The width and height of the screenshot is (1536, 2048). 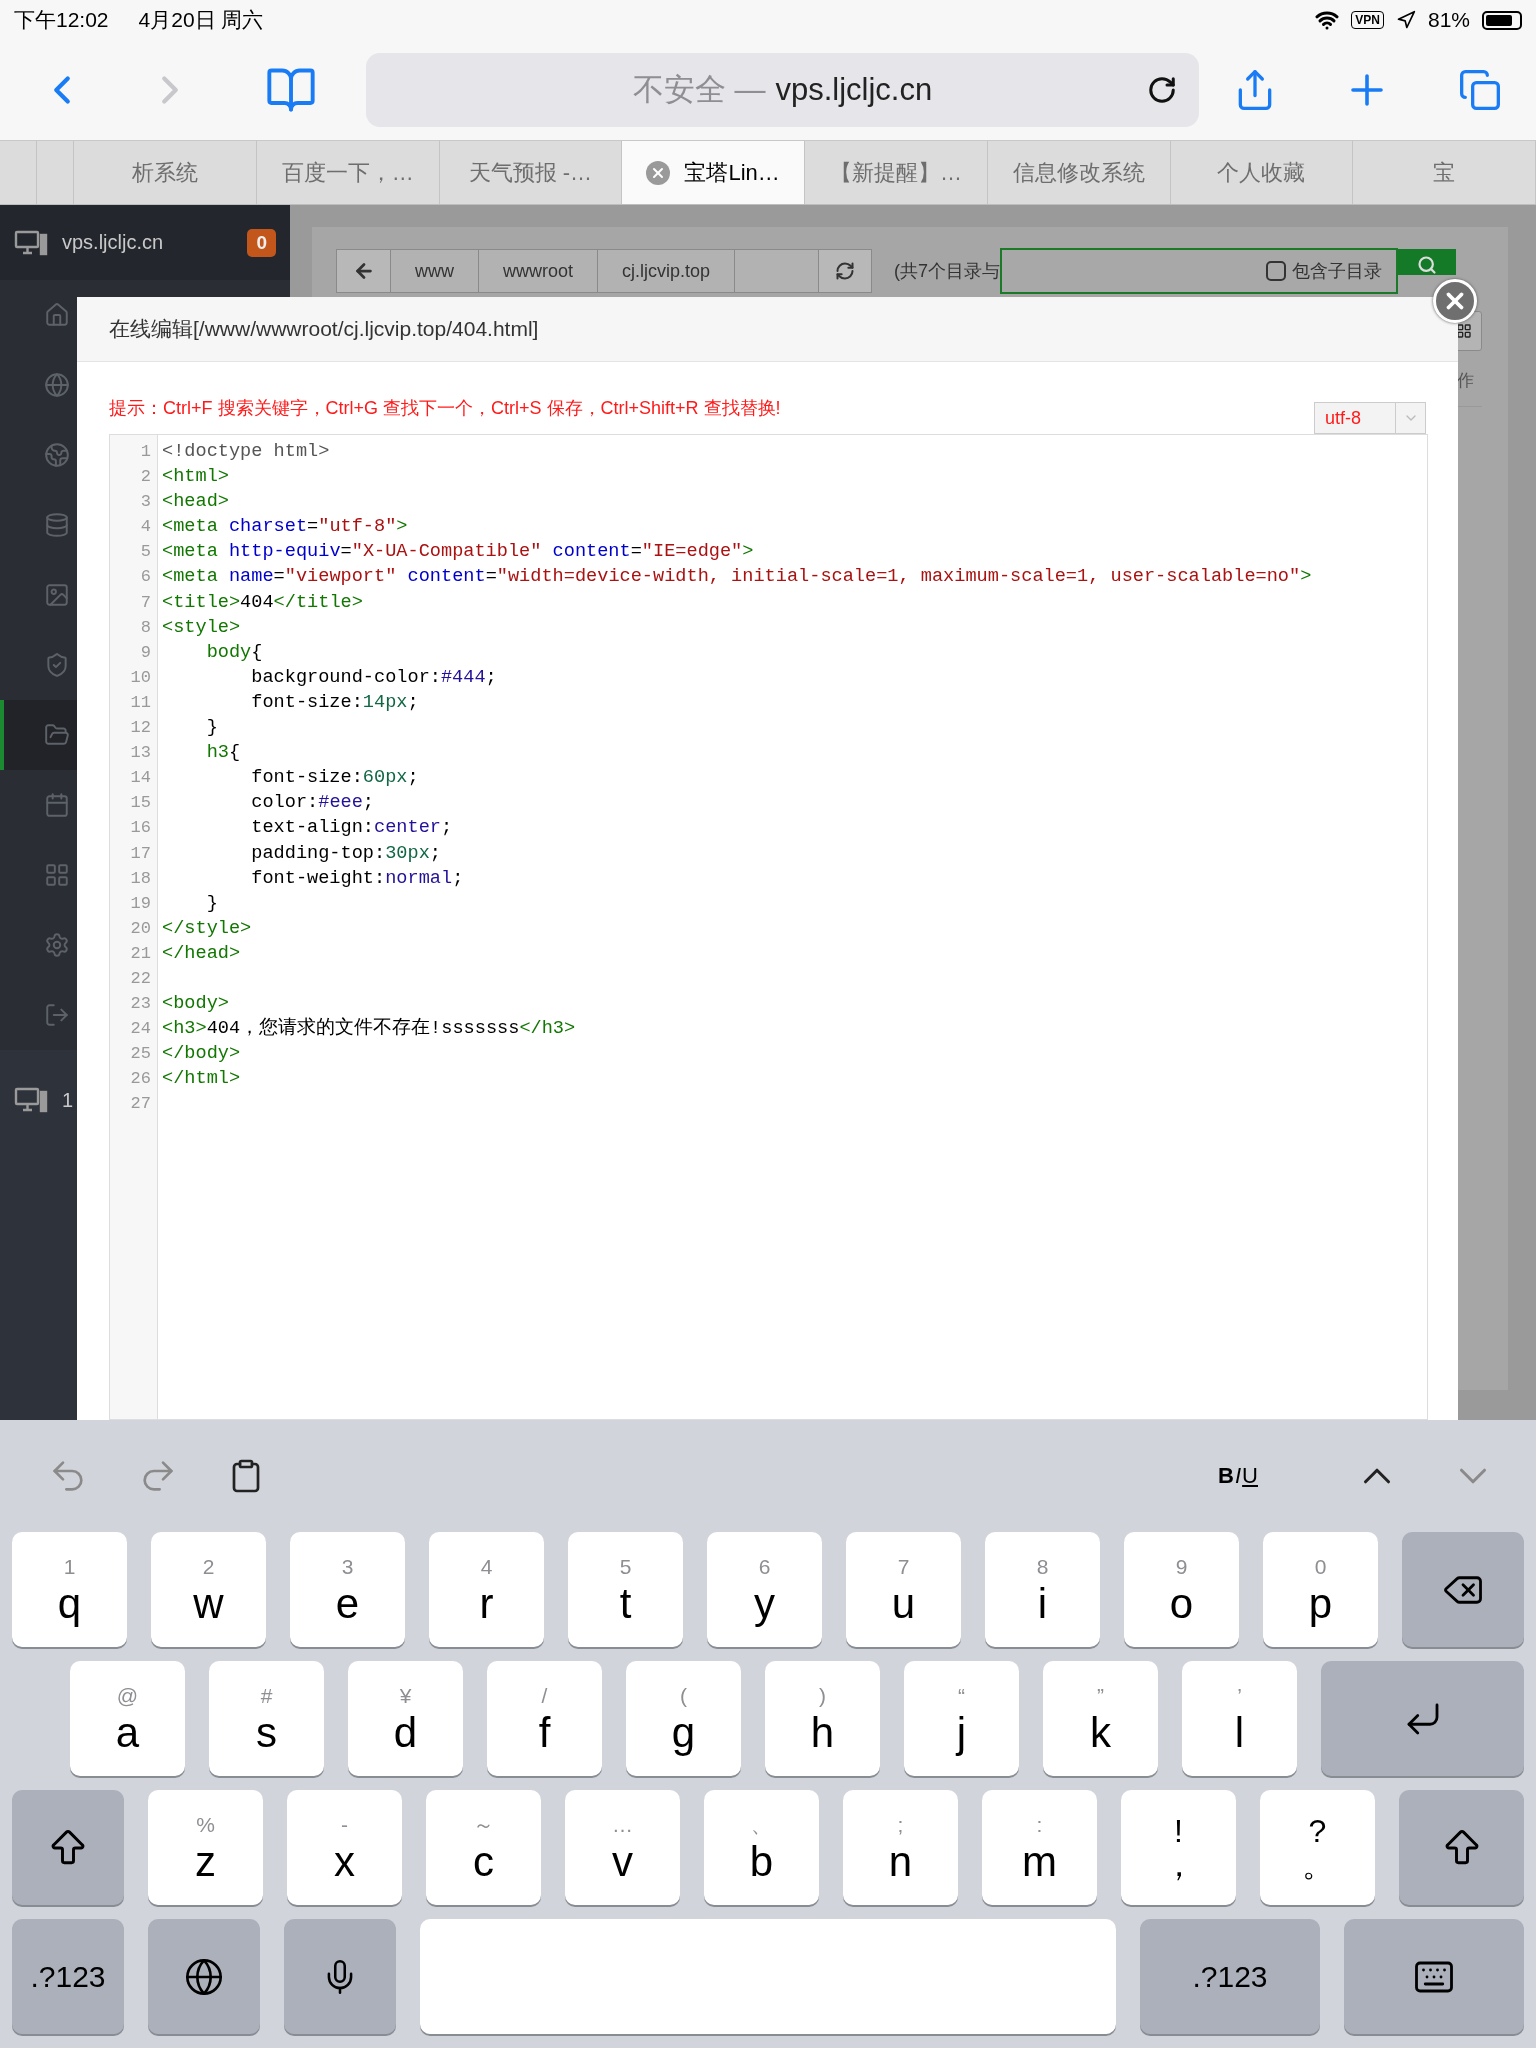 I want to click on code-line: <body>, so click(x=196, y=1004).